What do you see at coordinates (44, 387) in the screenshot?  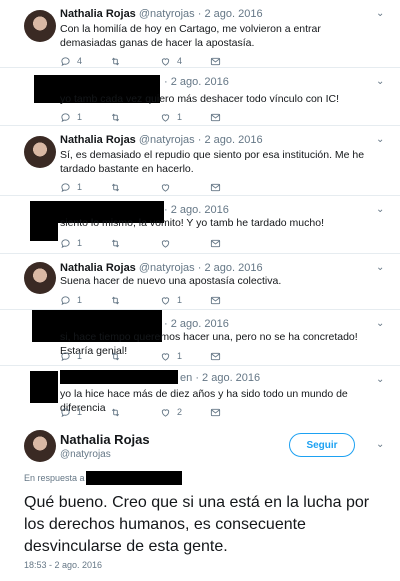 I see `redacted-avatar` at bounding box center [44, 387].